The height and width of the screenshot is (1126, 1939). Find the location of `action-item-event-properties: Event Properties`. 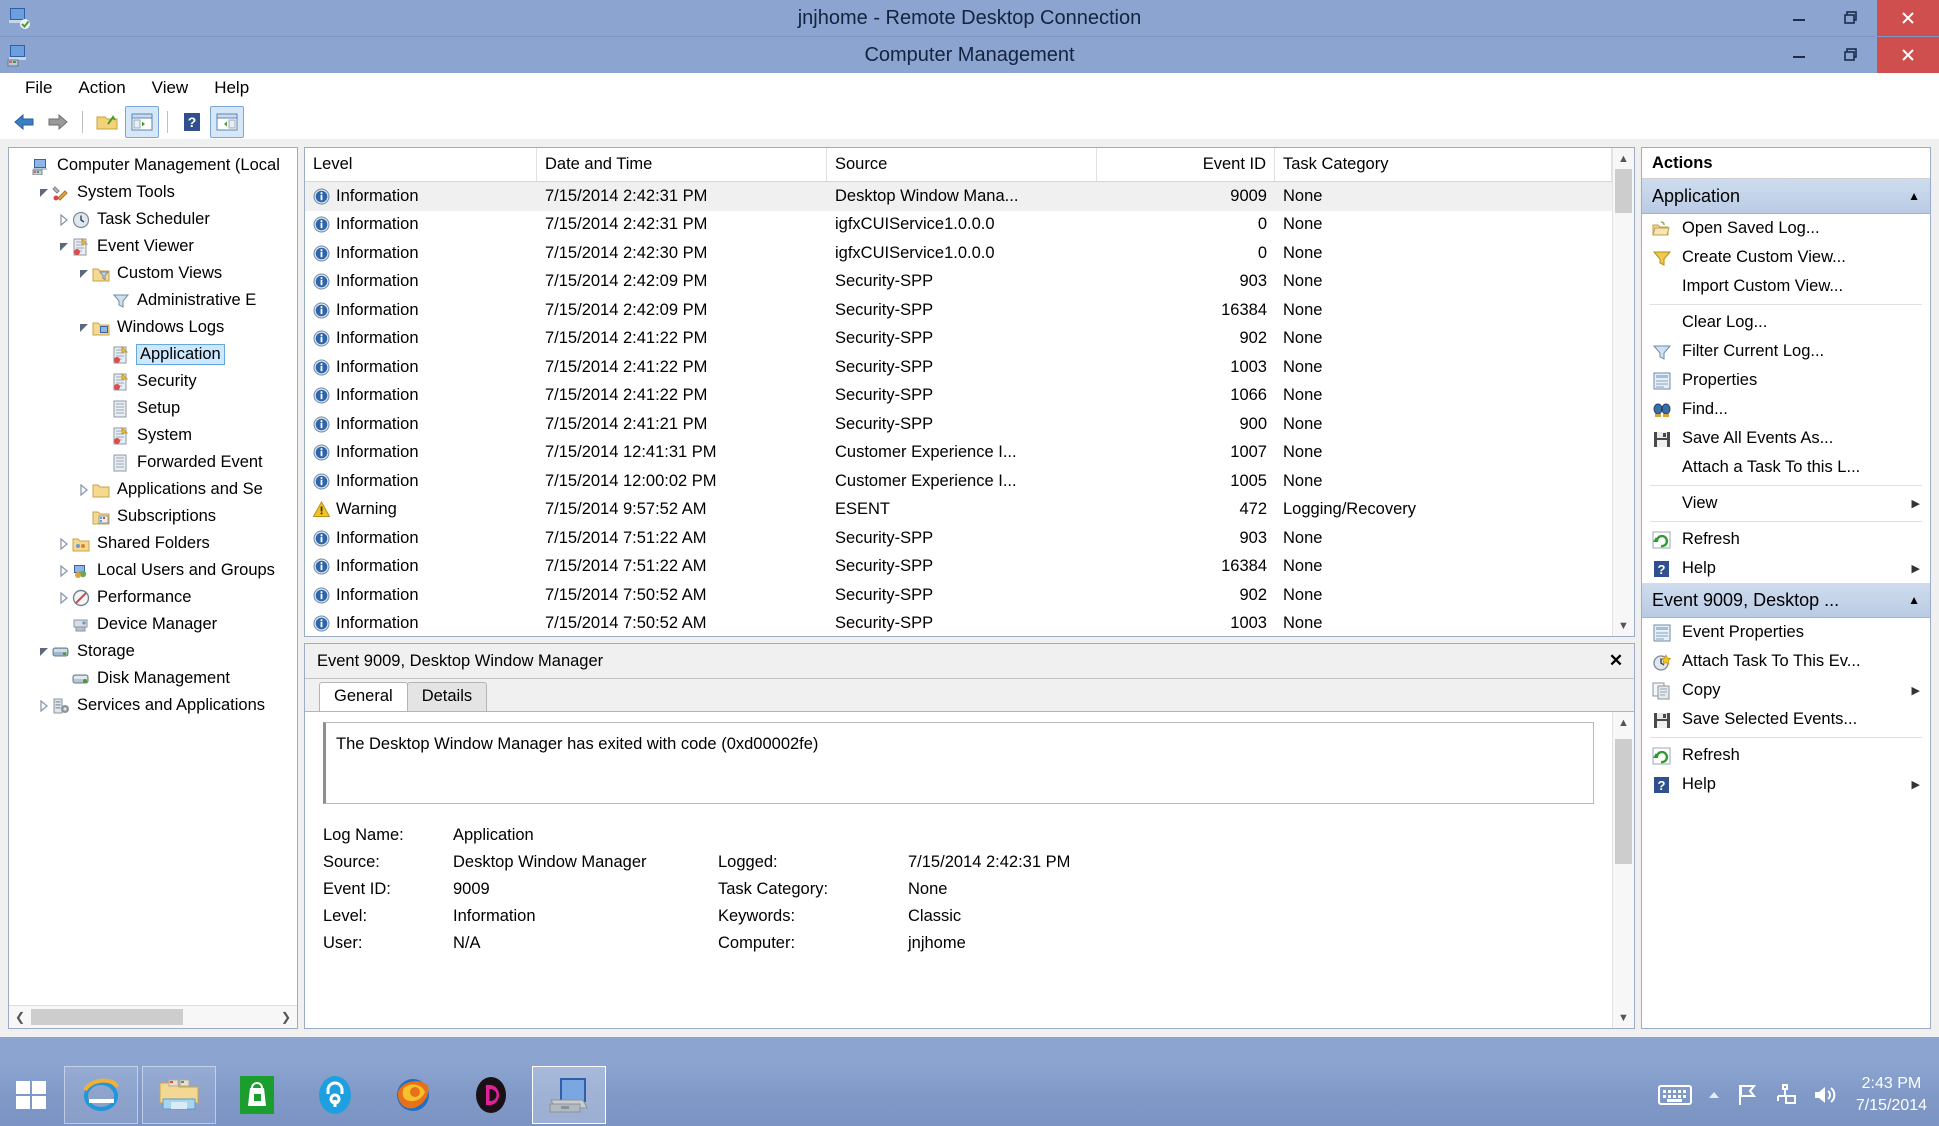

action-item-event-properties: Event Properties is located at coordinates (1786, 632).